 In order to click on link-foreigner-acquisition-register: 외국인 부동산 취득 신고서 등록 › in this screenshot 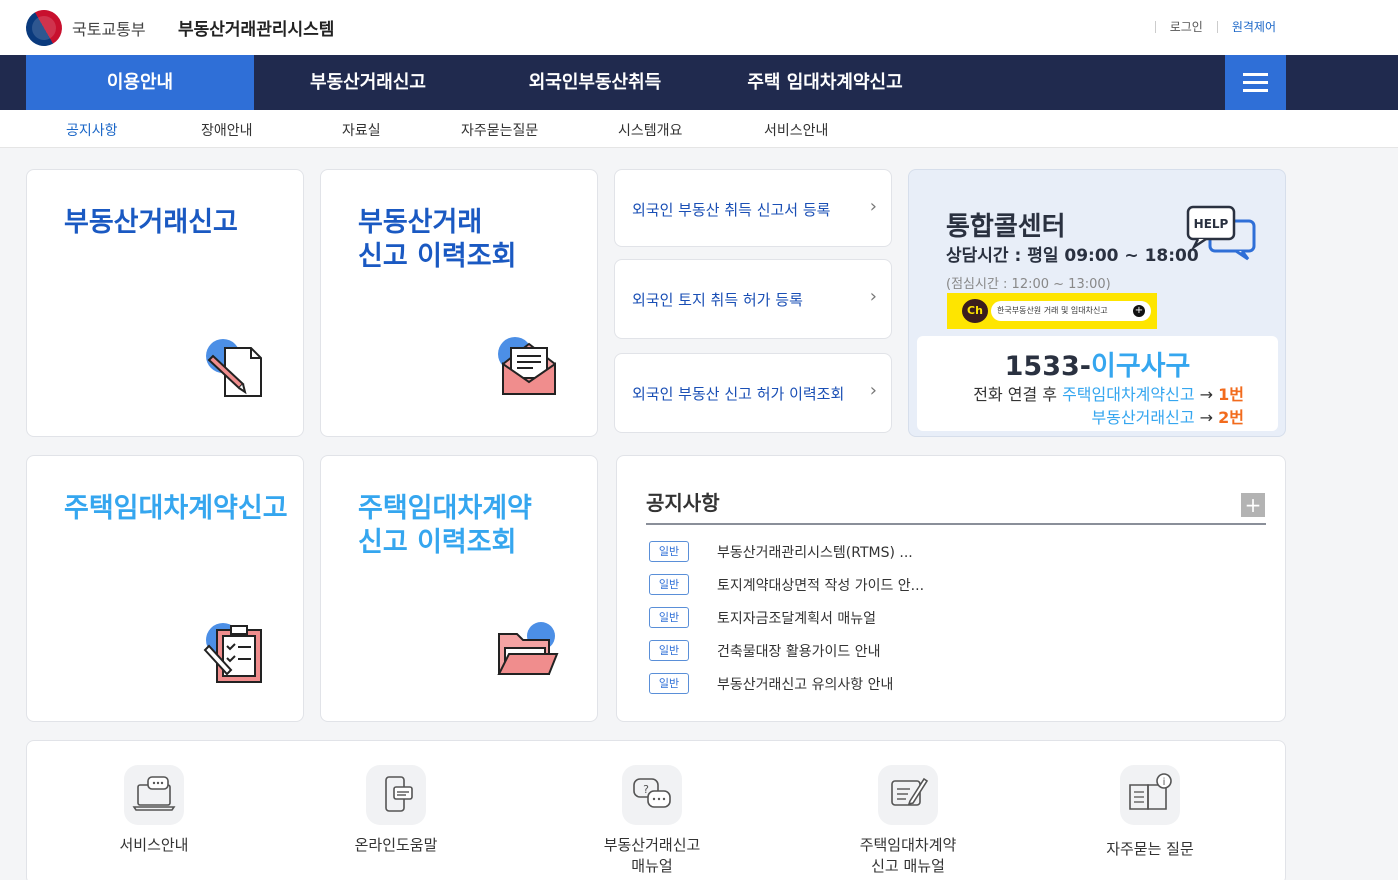, I will do `click(753, 208)`.